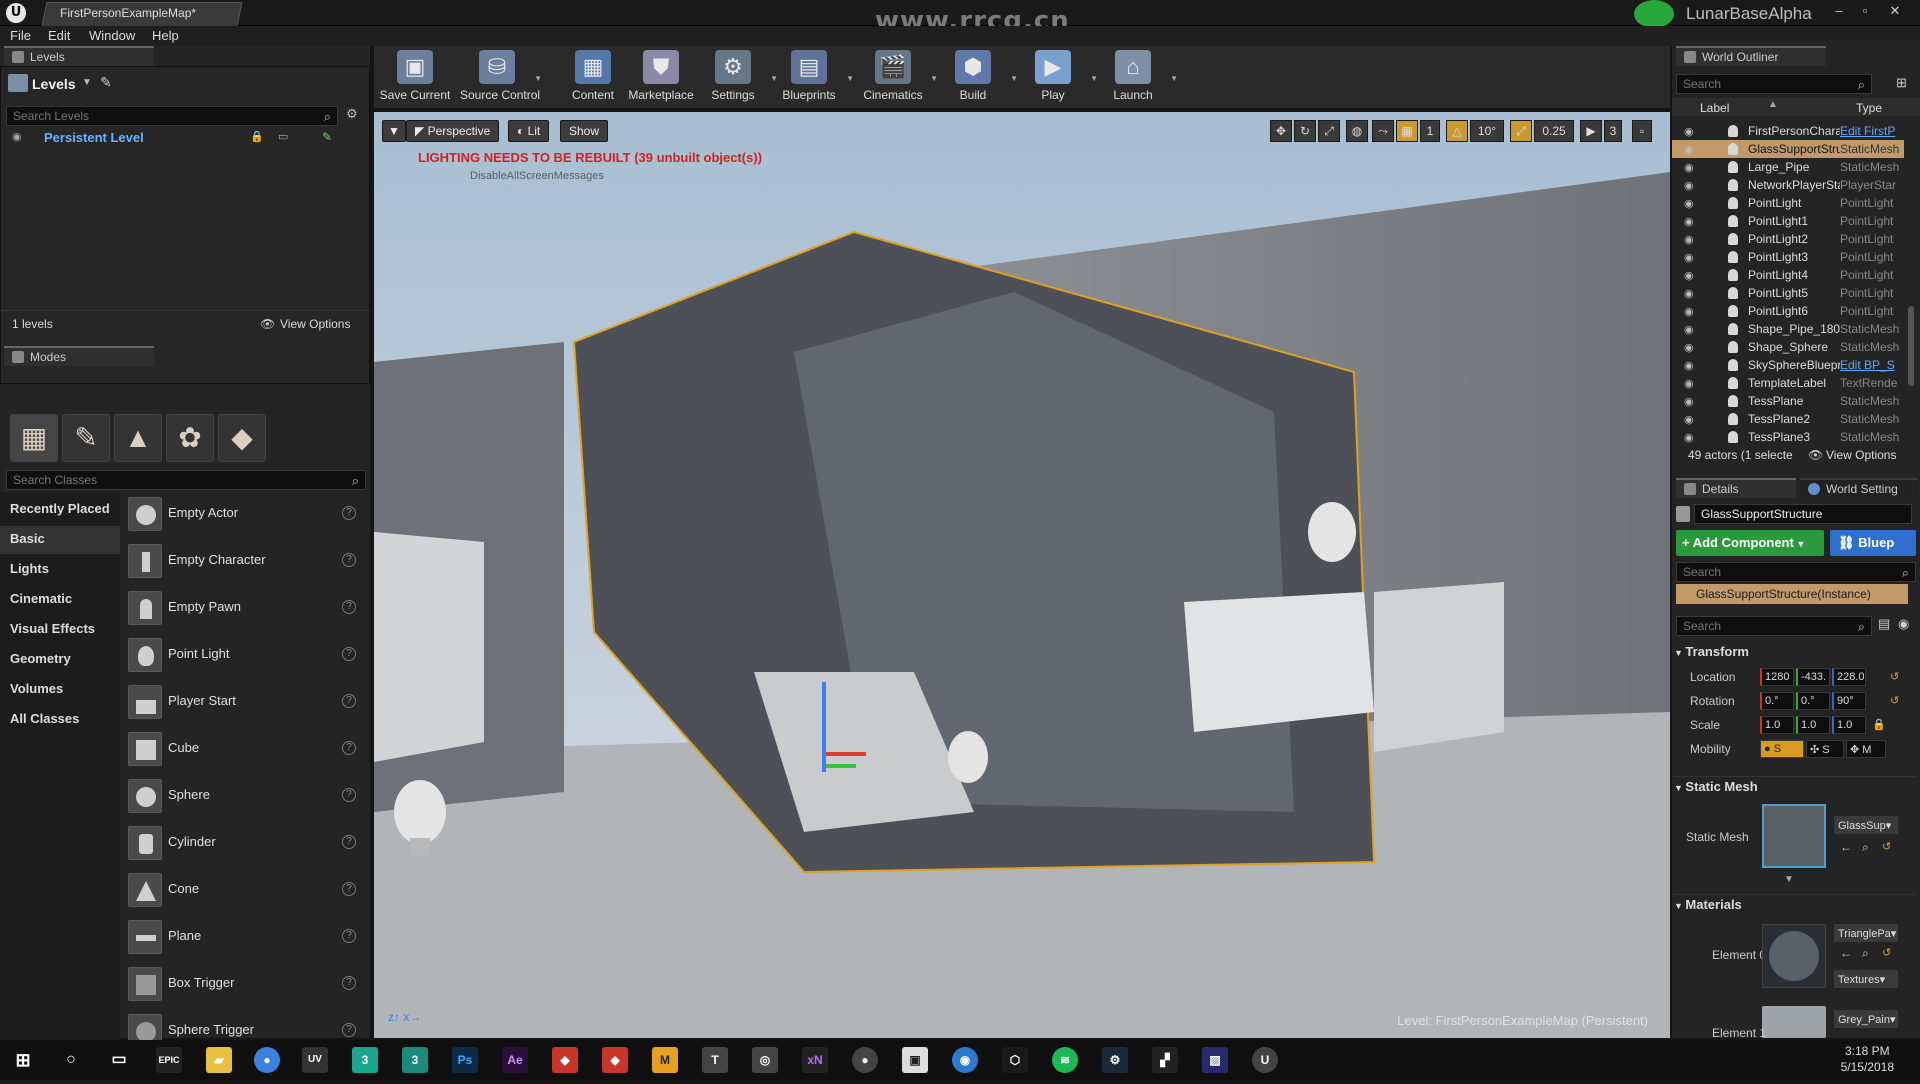  I want to click on search-icon: ○, so click(71, 1060).